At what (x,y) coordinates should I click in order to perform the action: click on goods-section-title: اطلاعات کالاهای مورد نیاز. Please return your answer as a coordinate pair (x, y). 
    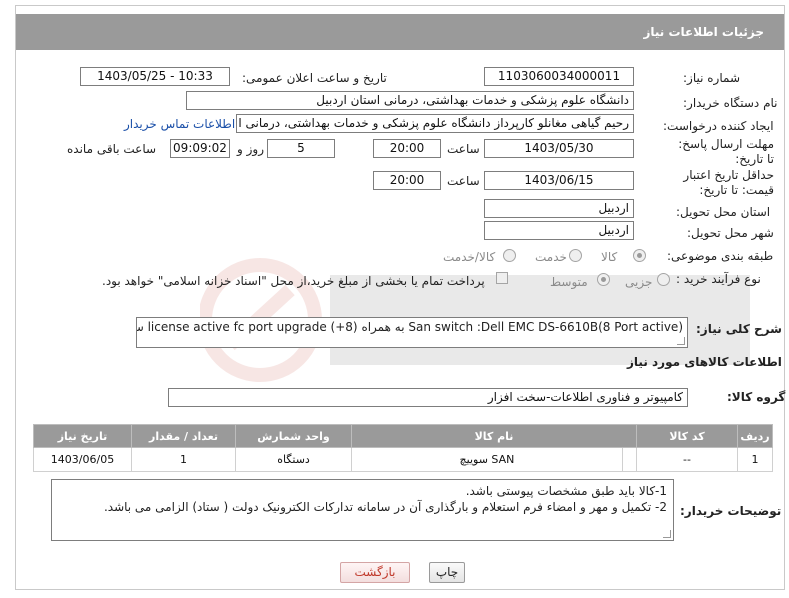
    Looking at the image, I should click on (704, 362).